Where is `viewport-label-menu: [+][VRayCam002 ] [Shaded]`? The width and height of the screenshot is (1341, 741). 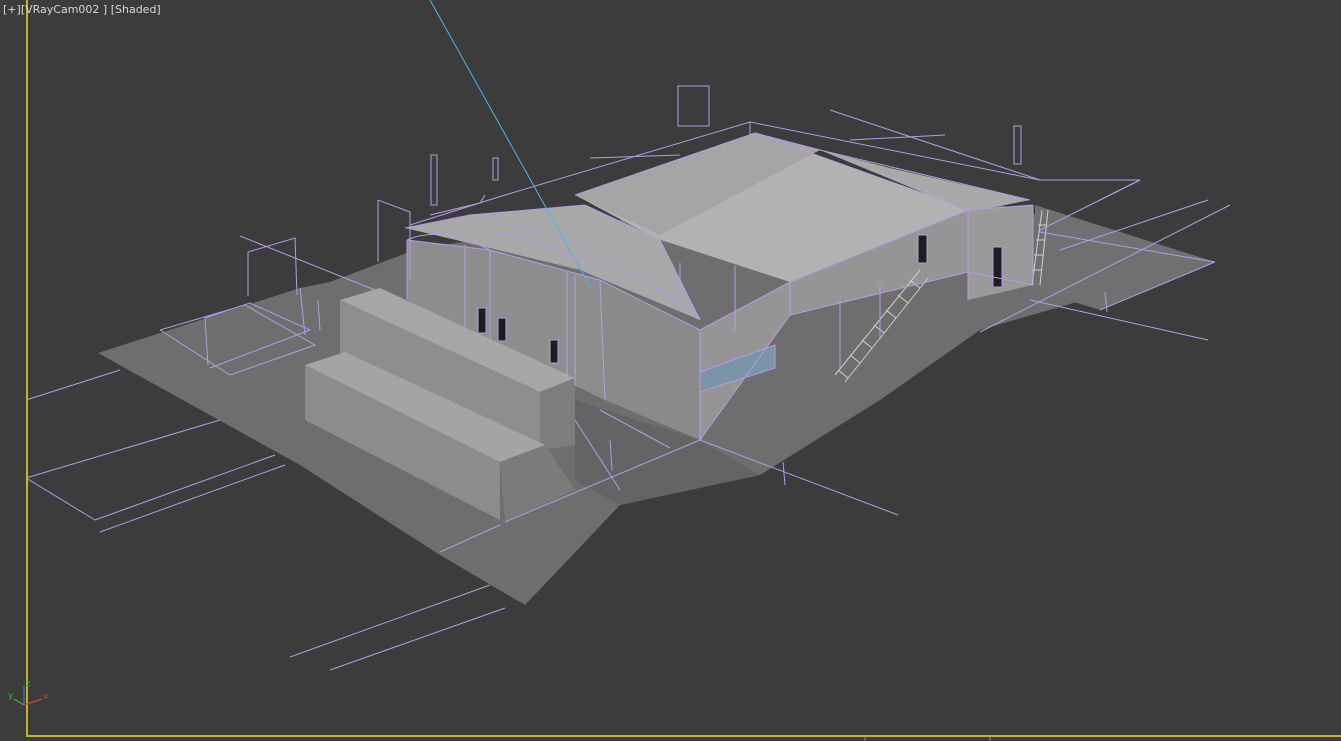 viewport-label-menu: [+][VRayCam002 ] [Shaded] is located at coordinates (82, 9).